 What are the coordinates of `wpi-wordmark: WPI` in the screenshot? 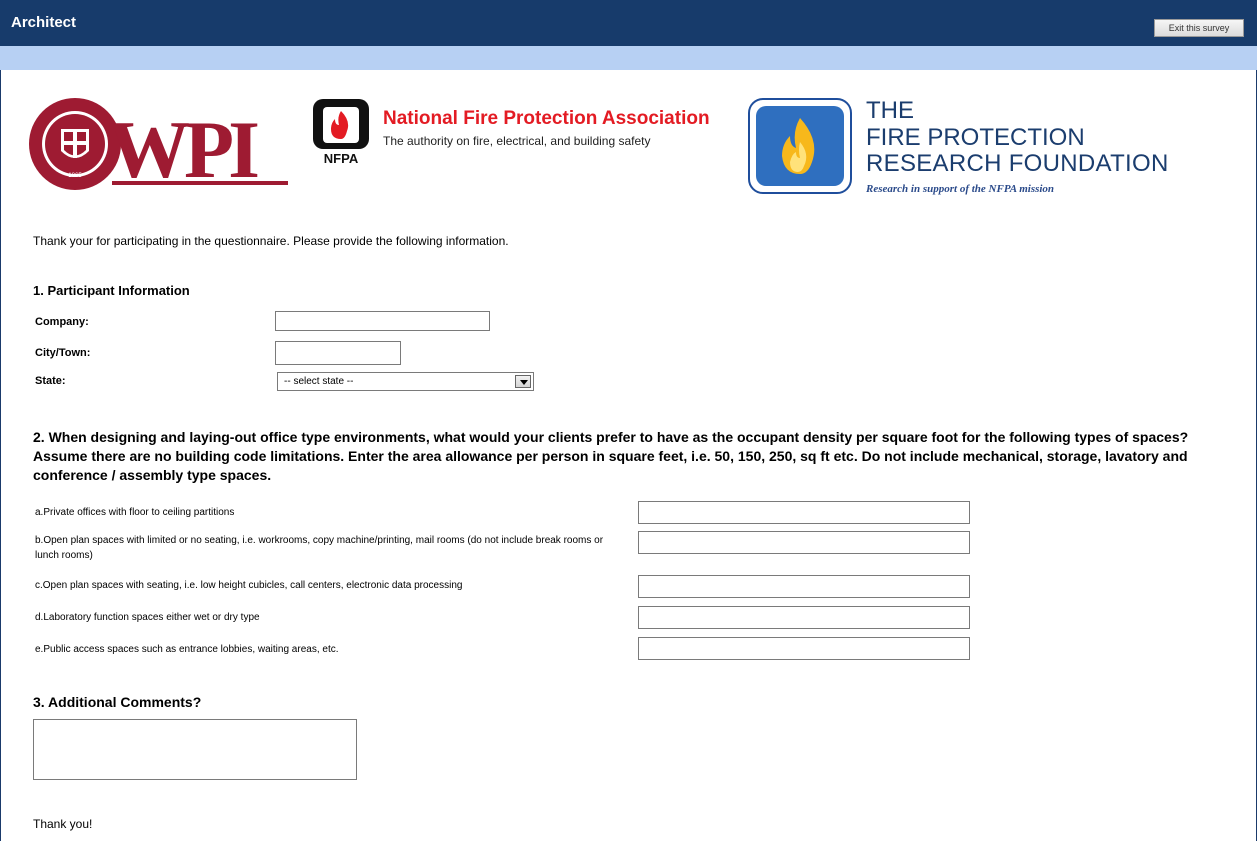 It's located at (184, 147).